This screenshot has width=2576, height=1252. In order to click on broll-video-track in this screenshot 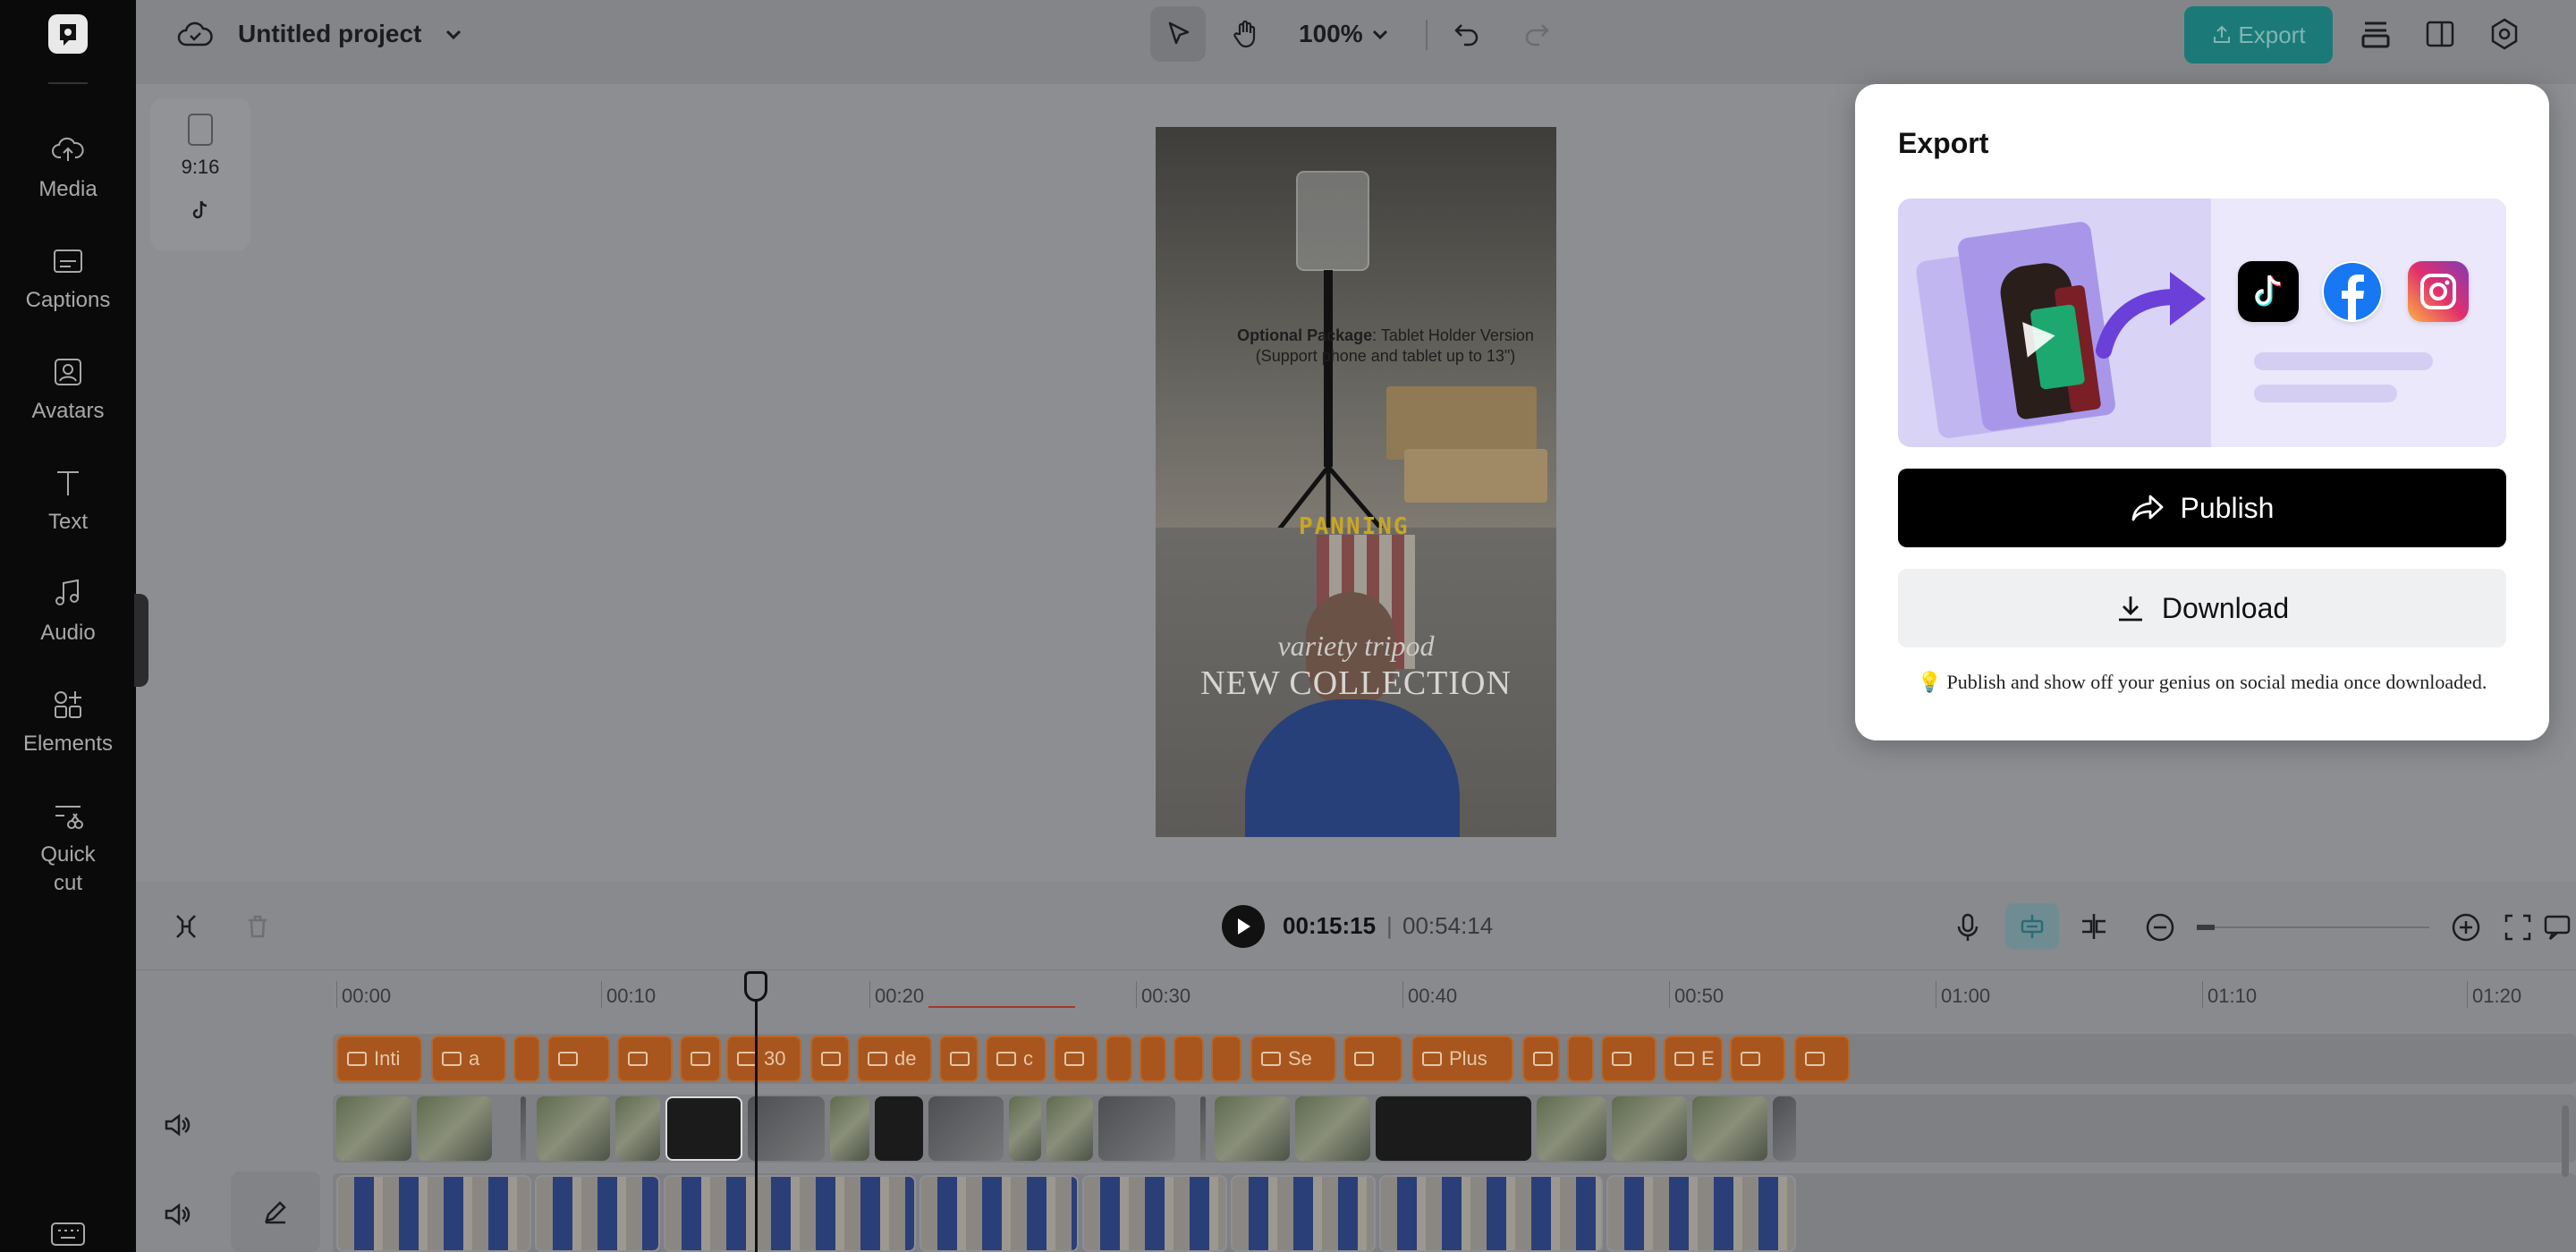, I will do `click(1454, 1129)`.